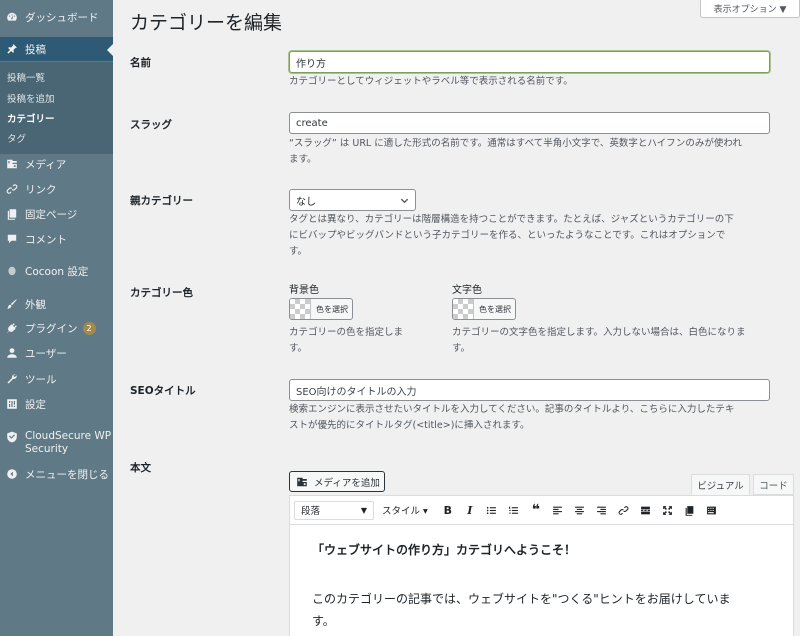 Image resolution: width=800 pixels, height=636 pixels. Describe the element at coordinates (558, 510) in the screenshot. I see `align-left-icon` at that location.